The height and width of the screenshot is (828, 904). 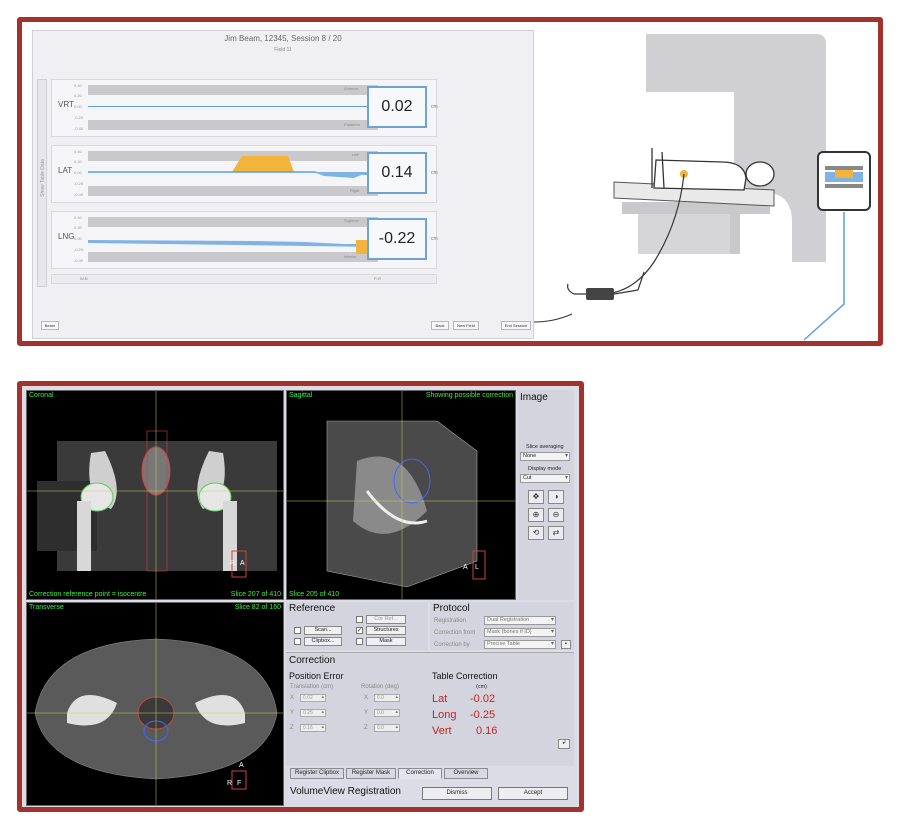 What do you see at coordinates (301, 395) in the screenshot?
I see `sagittal-title: Sagittal` at bounding box center [301, 395].